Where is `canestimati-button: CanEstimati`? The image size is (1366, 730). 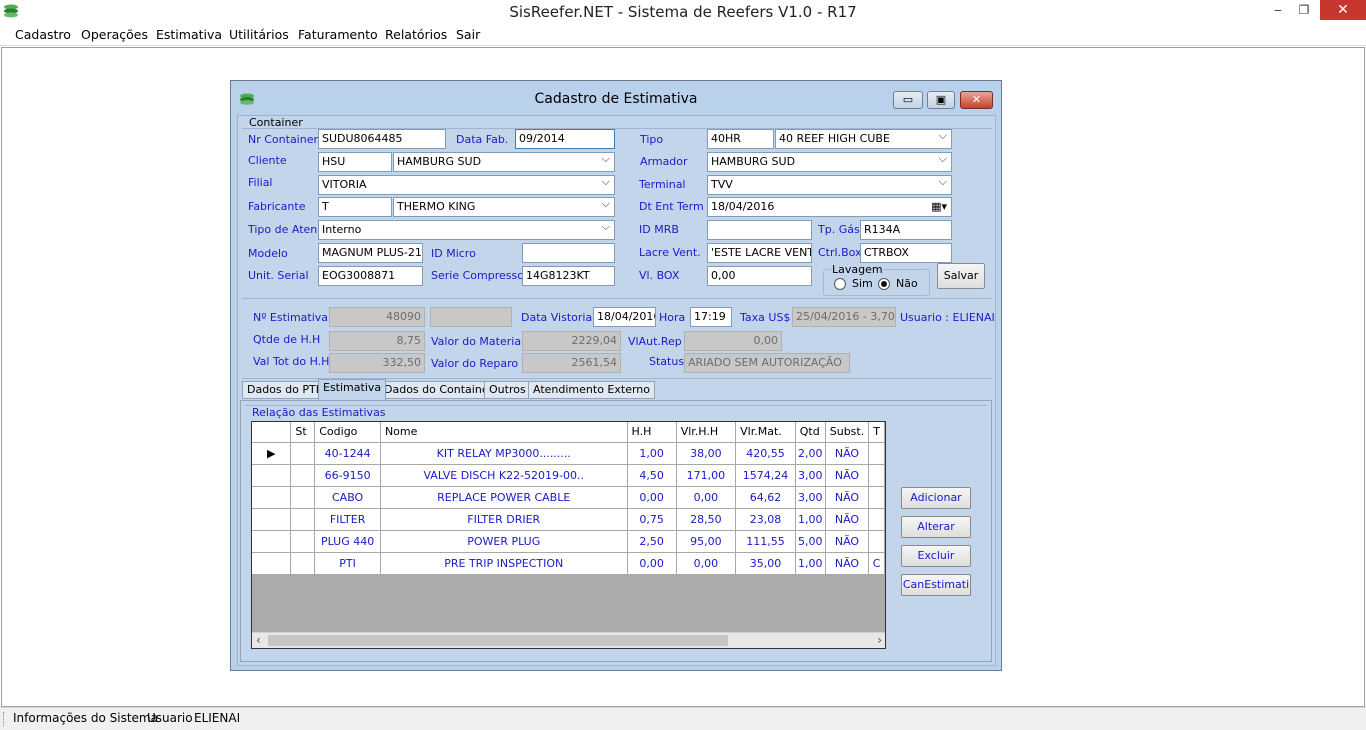 canestimati-button: CanEstimati is located at coordinates (936, 585).